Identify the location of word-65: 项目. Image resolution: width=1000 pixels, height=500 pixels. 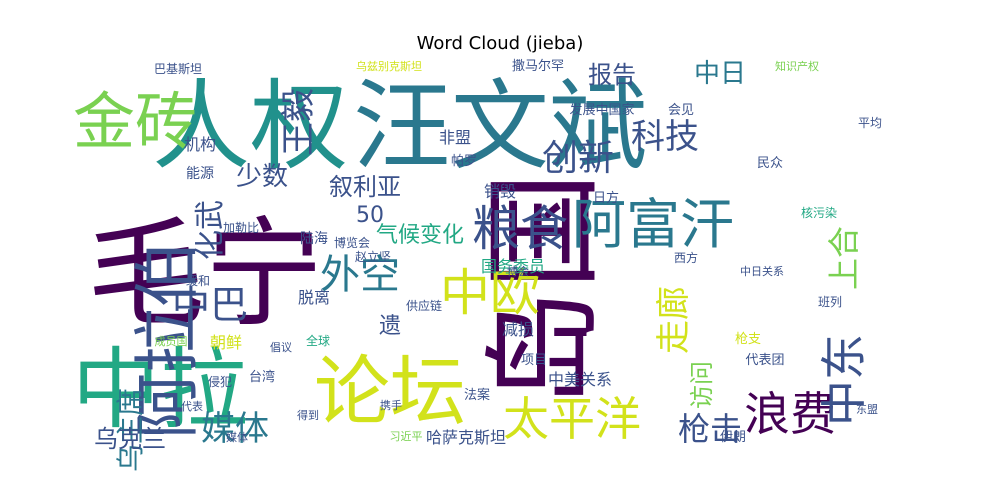
(534, 360).